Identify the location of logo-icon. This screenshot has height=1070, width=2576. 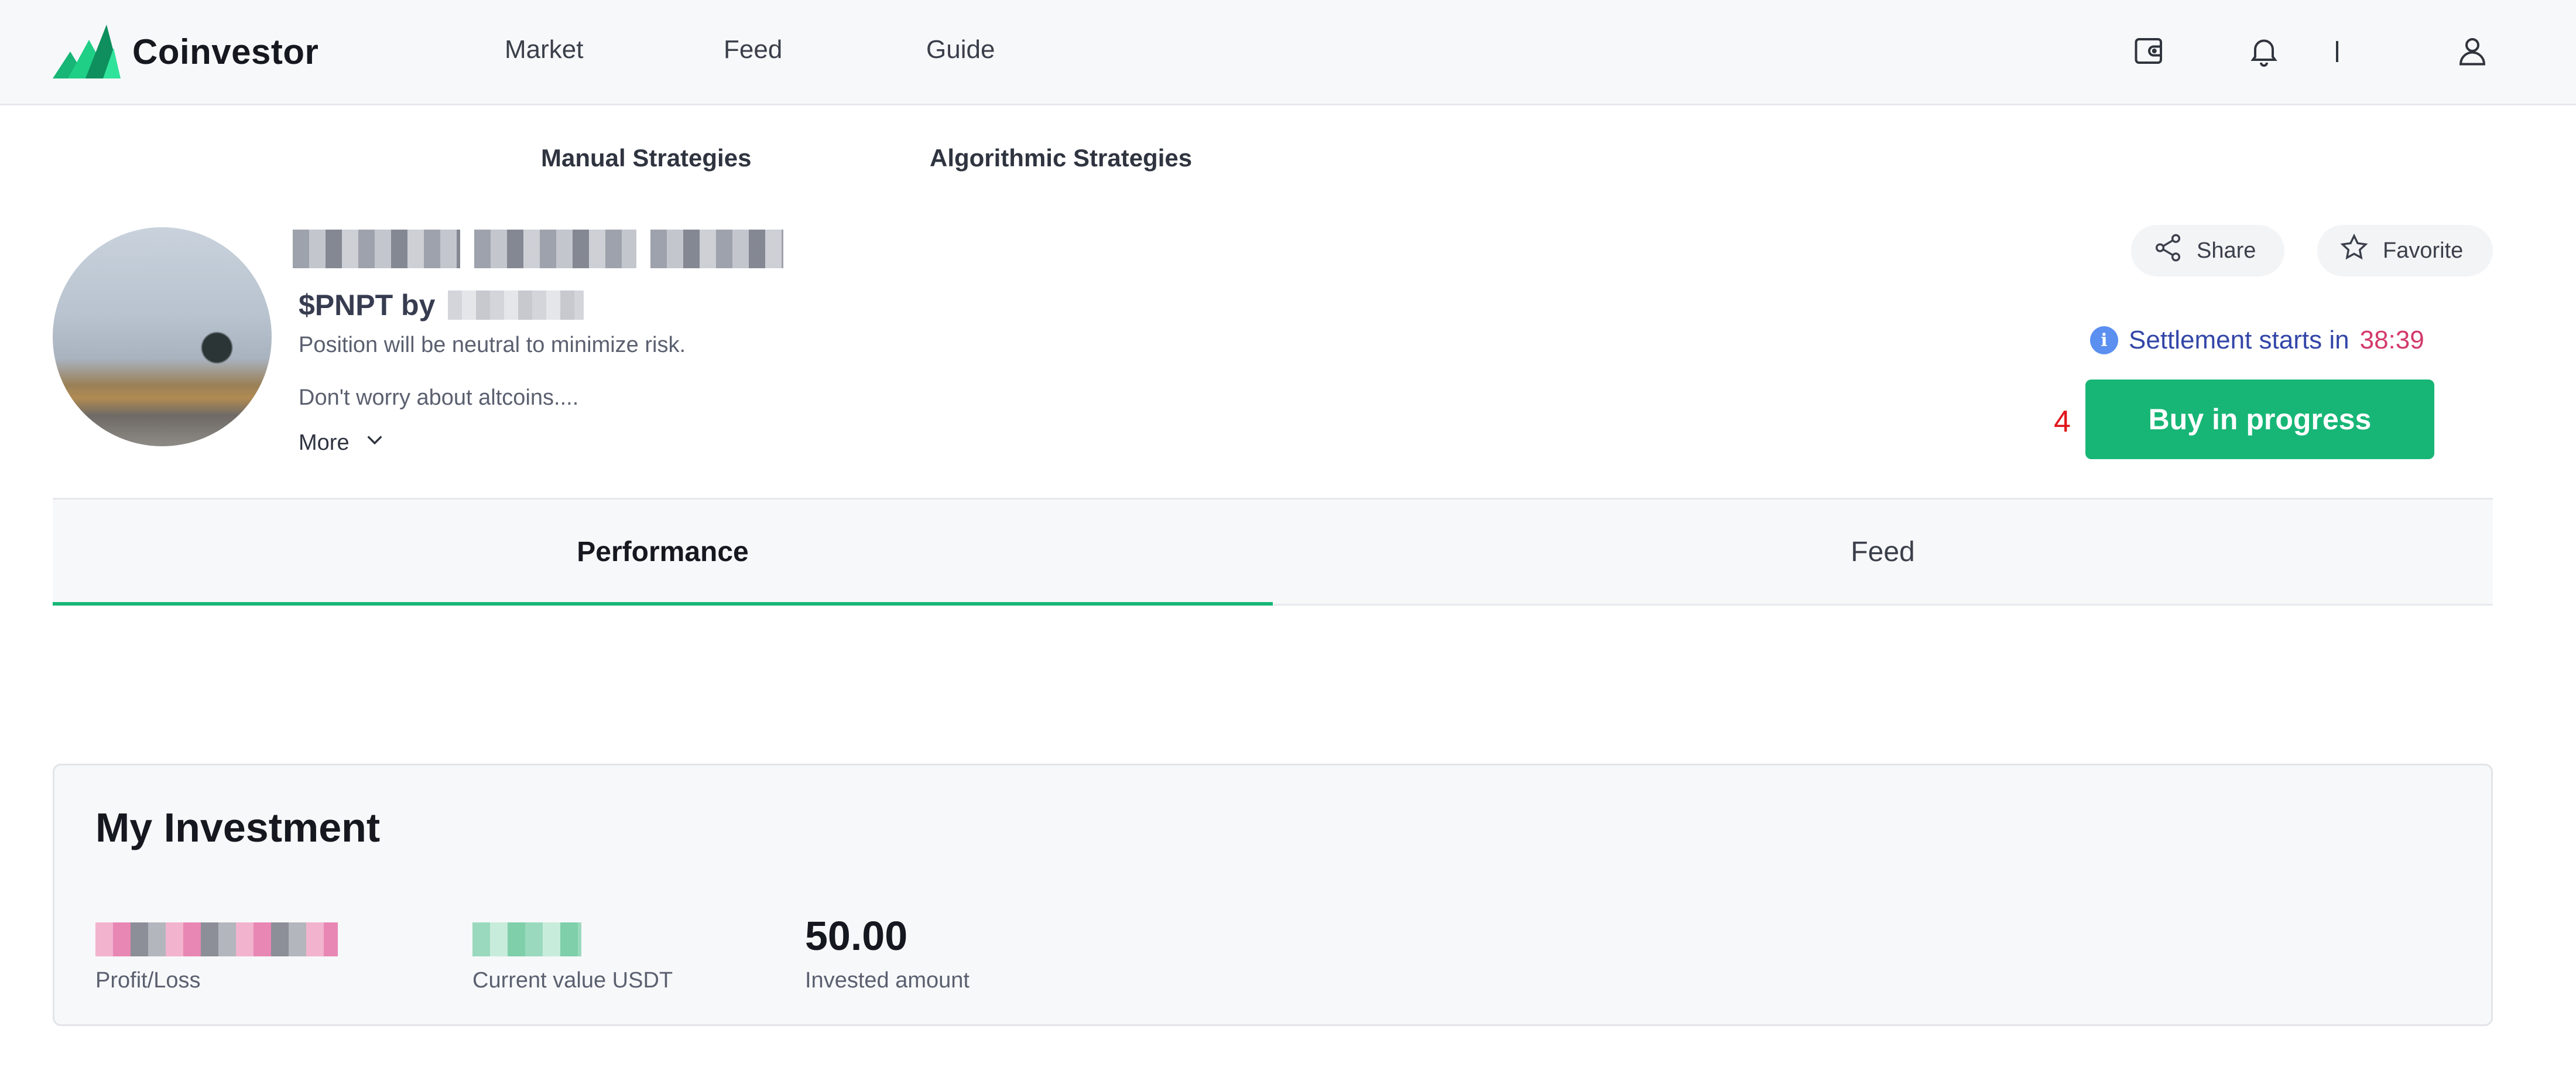
(87, 52).